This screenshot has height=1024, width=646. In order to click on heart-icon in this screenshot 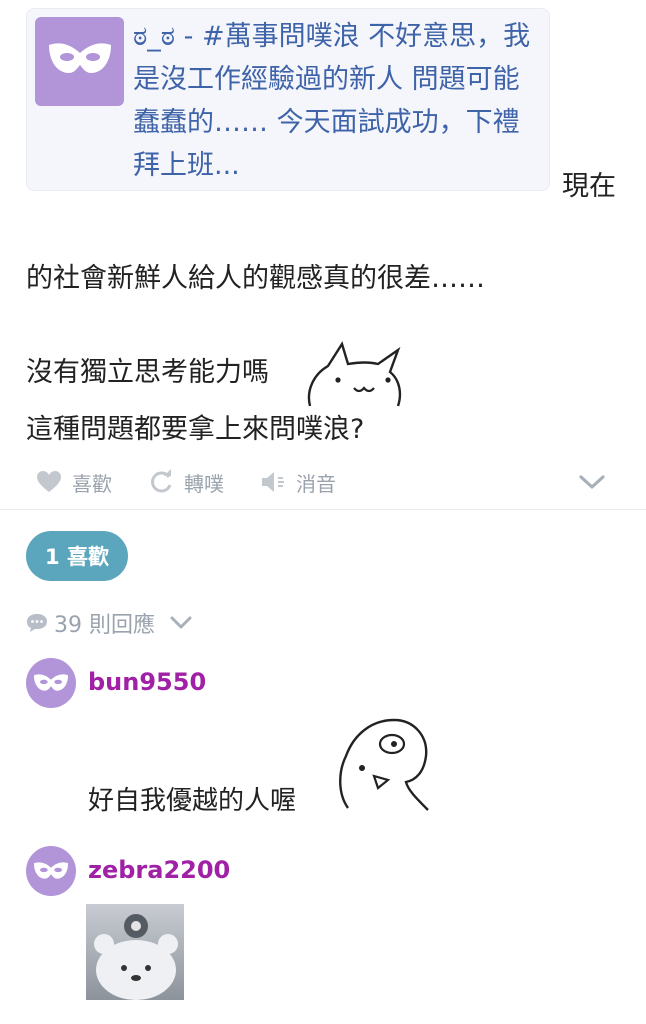, I will do `click(49, 481)`.